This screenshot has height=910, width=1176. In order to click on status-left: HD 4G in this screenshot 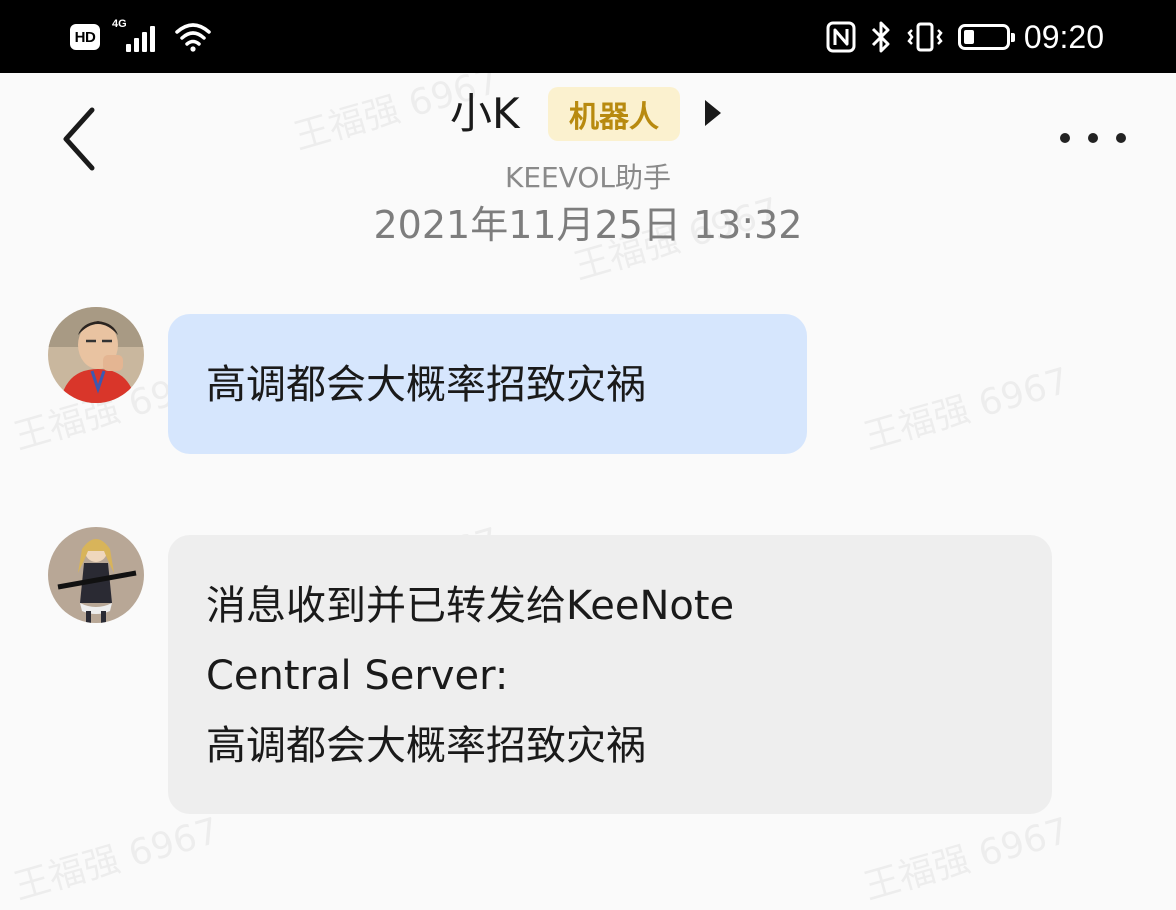, I will do `click(141, 37)`.